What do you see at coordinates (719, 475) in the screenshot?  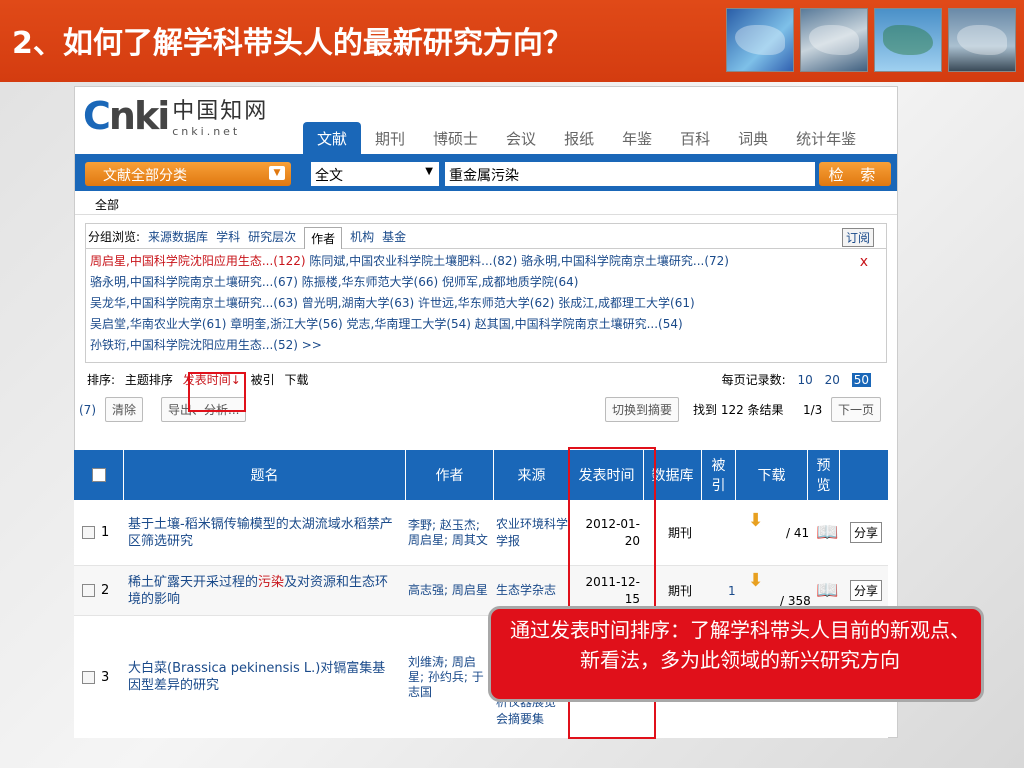 I see `header-cited: 被引` at bounding box center [719, 475].